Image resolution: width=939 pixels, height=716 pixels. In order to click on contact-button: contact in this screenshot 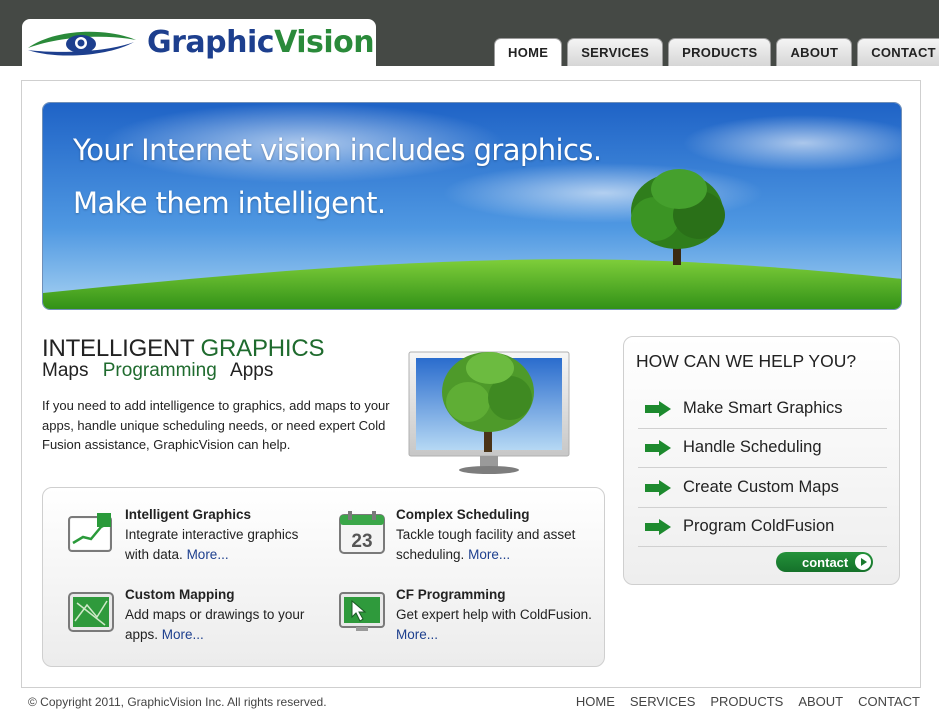, I will do `click(824, 562)`.